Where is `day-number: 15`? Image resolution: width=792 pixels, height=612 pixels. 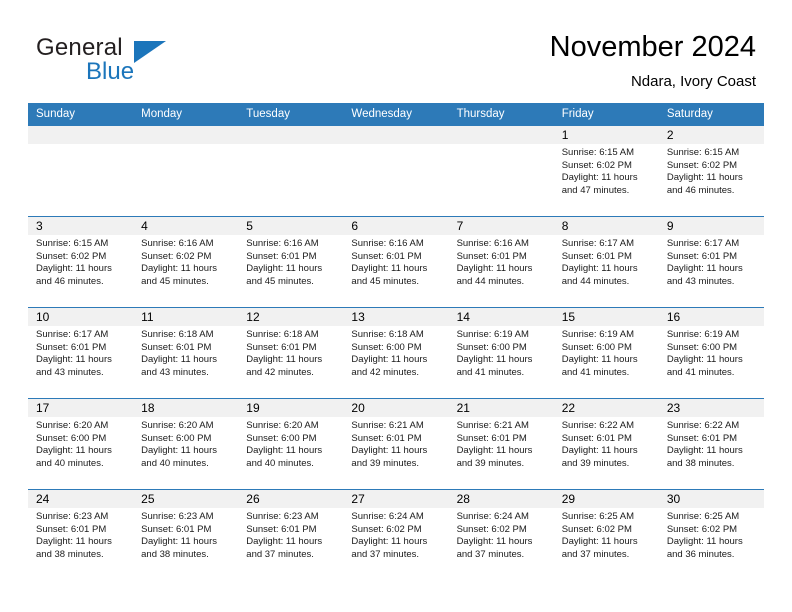
day-number: 15 is located at coordinates (568, 317).